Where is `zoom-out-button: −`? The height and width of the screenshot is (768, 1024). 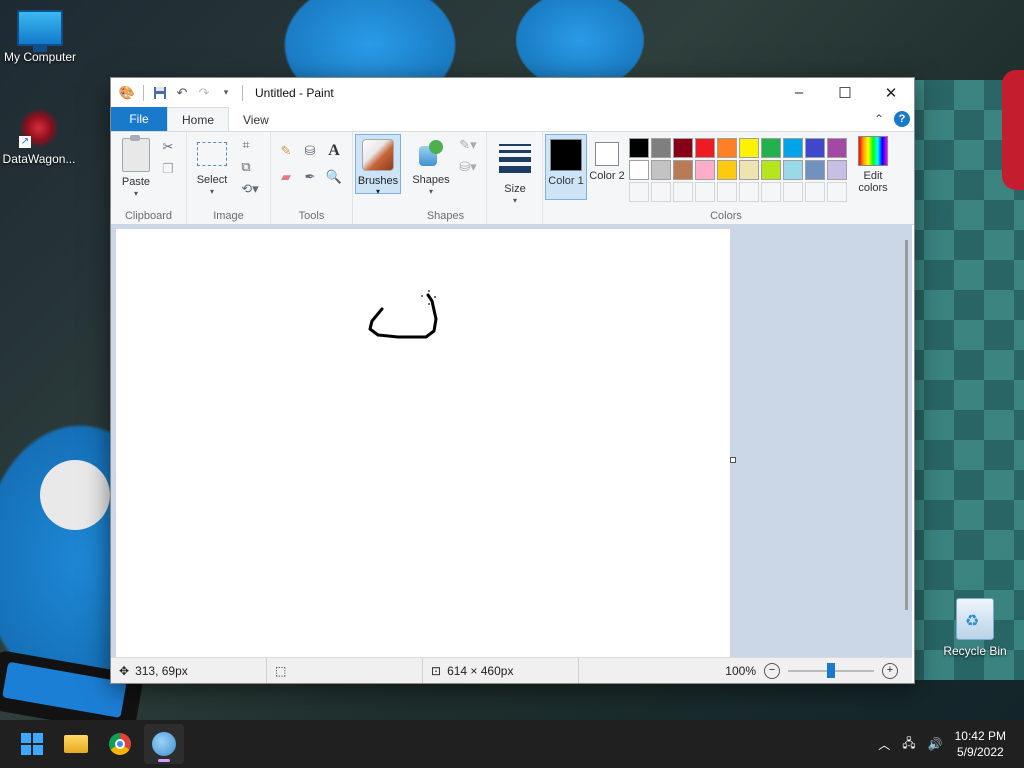 zoom-out-button: − is located at coordinates (772, 670).